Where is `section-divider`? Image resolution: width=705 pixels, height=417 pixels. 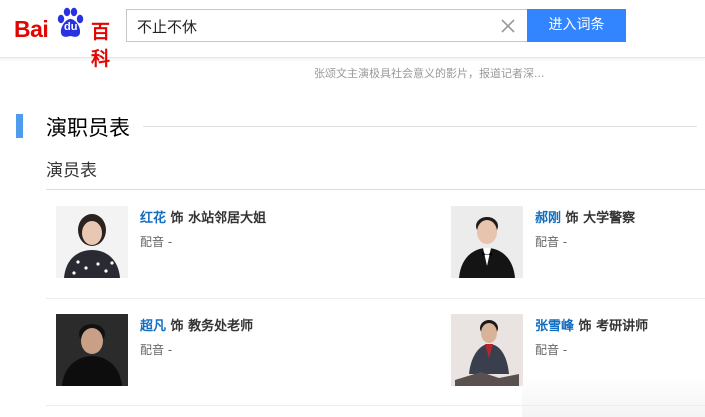
section-divider is located at coordinates (420, 126).